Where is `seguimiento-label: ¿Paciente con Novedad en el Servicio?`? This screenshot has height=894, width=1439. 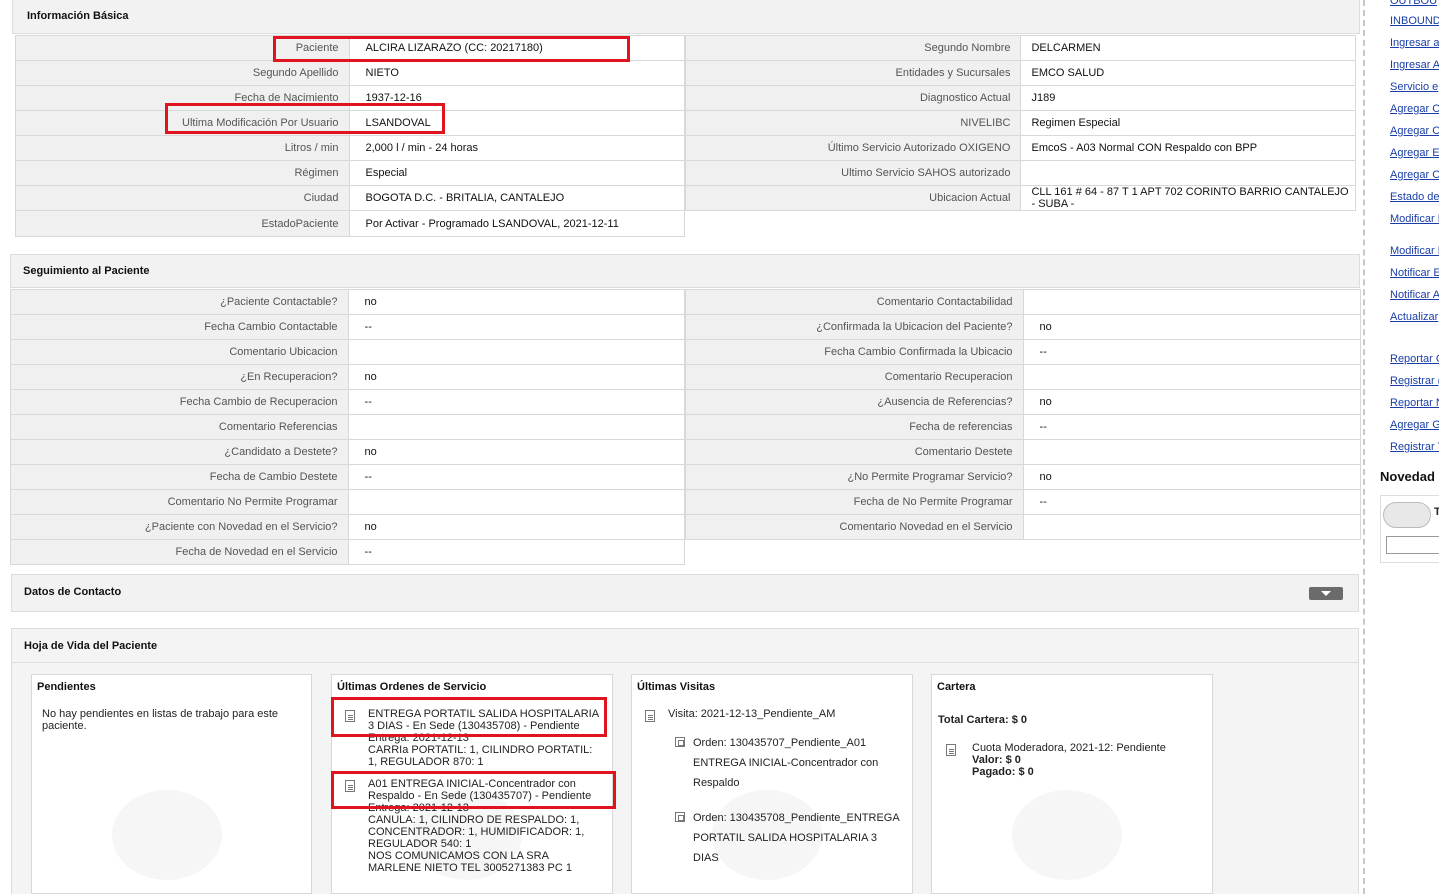 seguimiento-label: ¿Paciente con Novedad en el Servicio? is located at coordinates (179, 527).